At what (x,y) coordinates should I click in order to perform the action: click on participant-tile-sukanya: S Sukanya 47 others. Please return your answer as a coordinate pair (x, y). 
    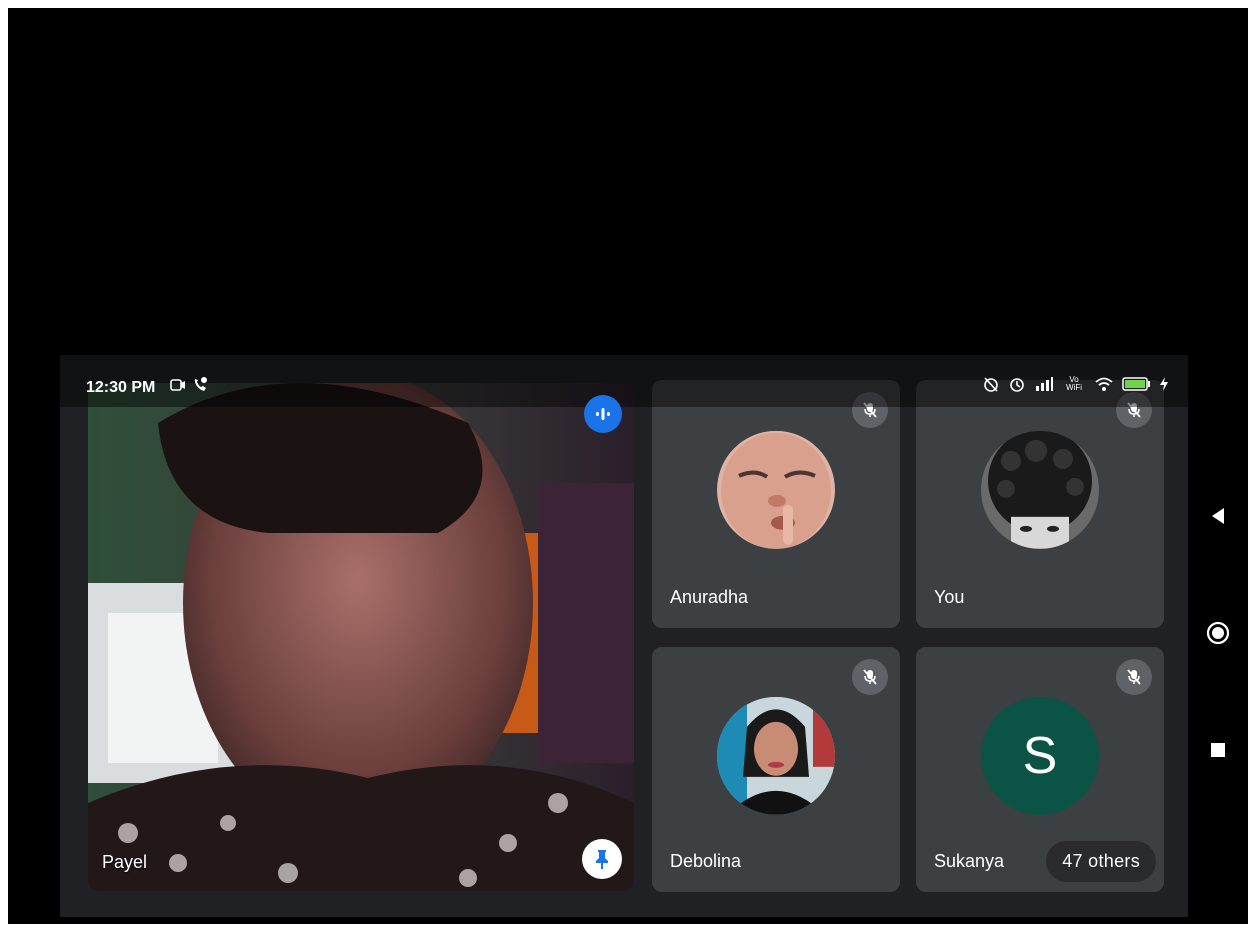
    Looking at the image, I should click on (1040, 769).